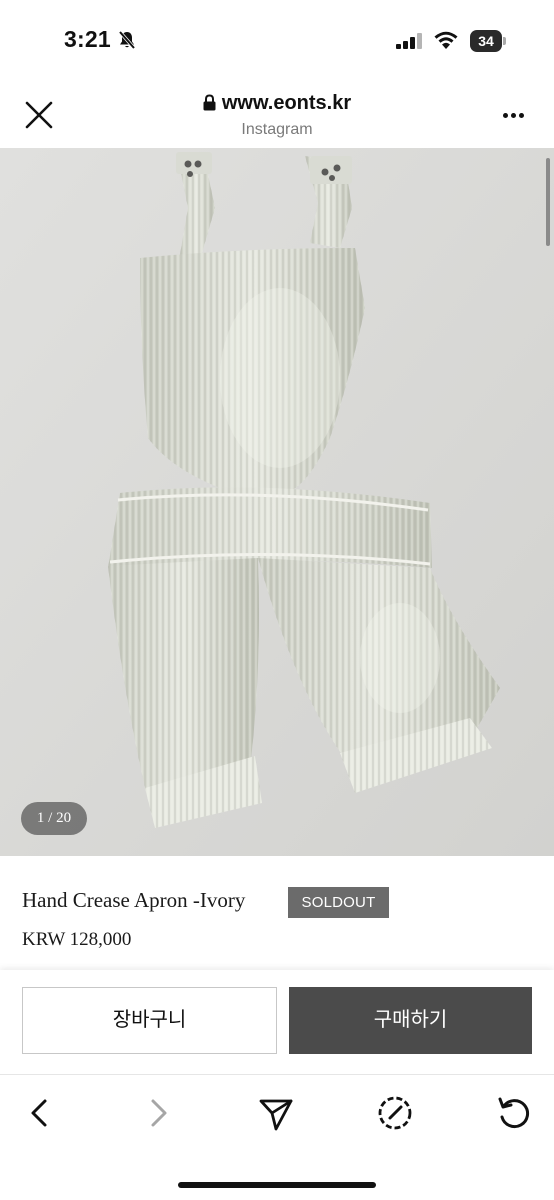 This screenshot has height=1200, width=554. What do you see at coordinates (277, 1137) in the screenshot?
I see `browser-toolbar` at bounding box center [277, 1137].